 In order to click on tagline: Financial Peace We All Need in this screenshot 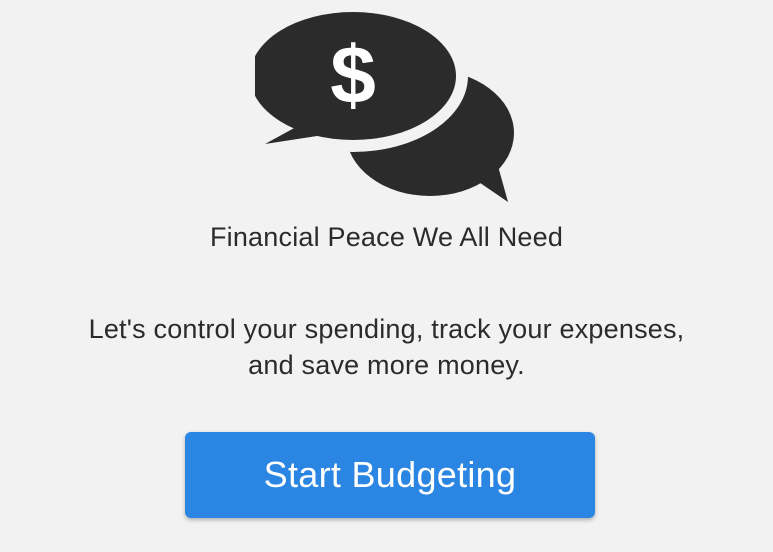, I will do `click(386, 237)`.